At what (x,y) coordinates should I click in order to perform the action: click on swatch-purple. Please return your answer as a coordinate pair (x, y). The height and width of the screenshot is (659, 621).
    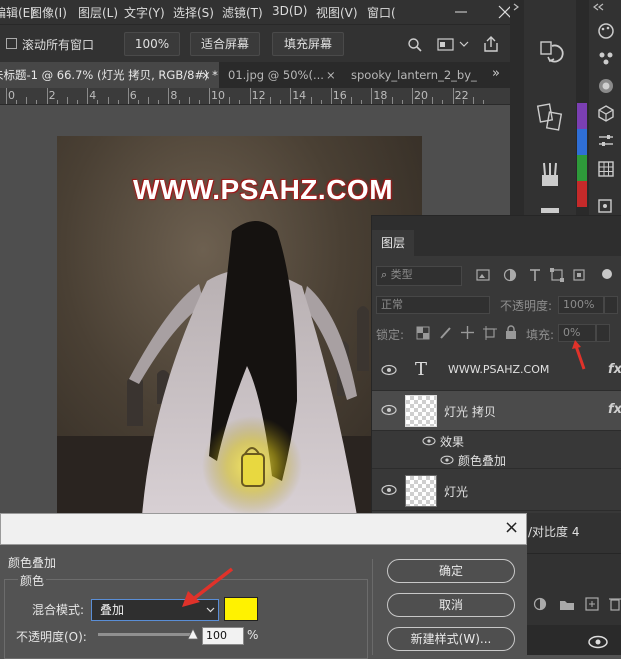
    Looking at the image, I should click on (582, 116).